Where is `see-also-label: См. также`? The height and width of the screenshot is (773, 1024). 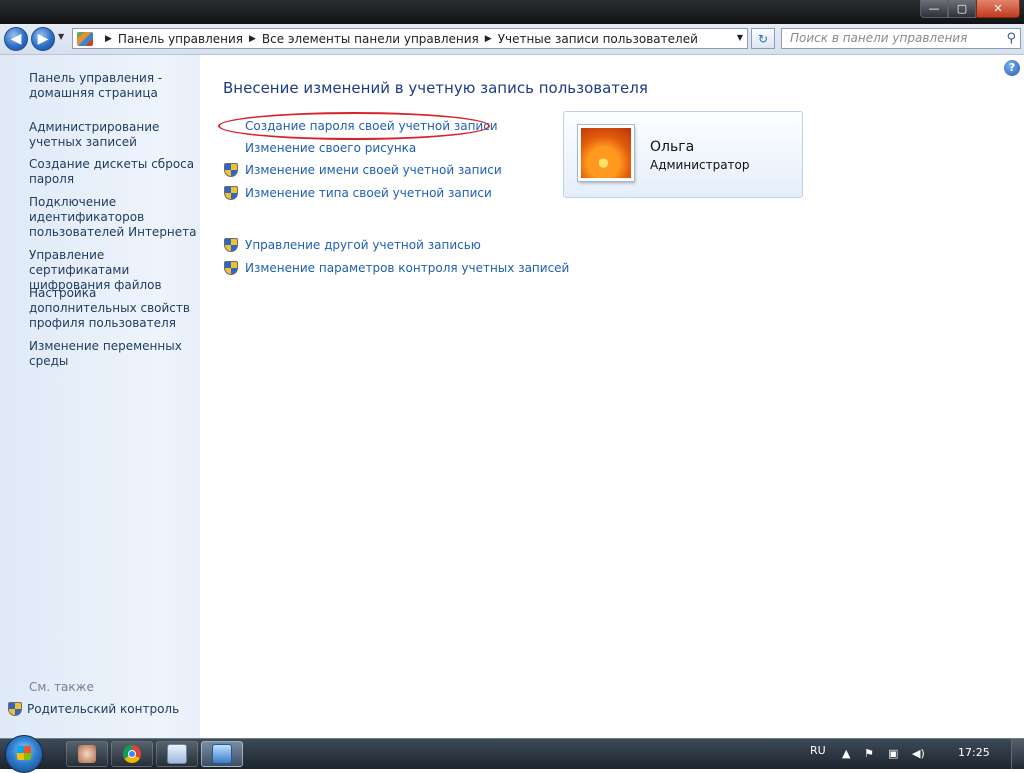 see-also-label: См. также is located at coordinates (61, 687).